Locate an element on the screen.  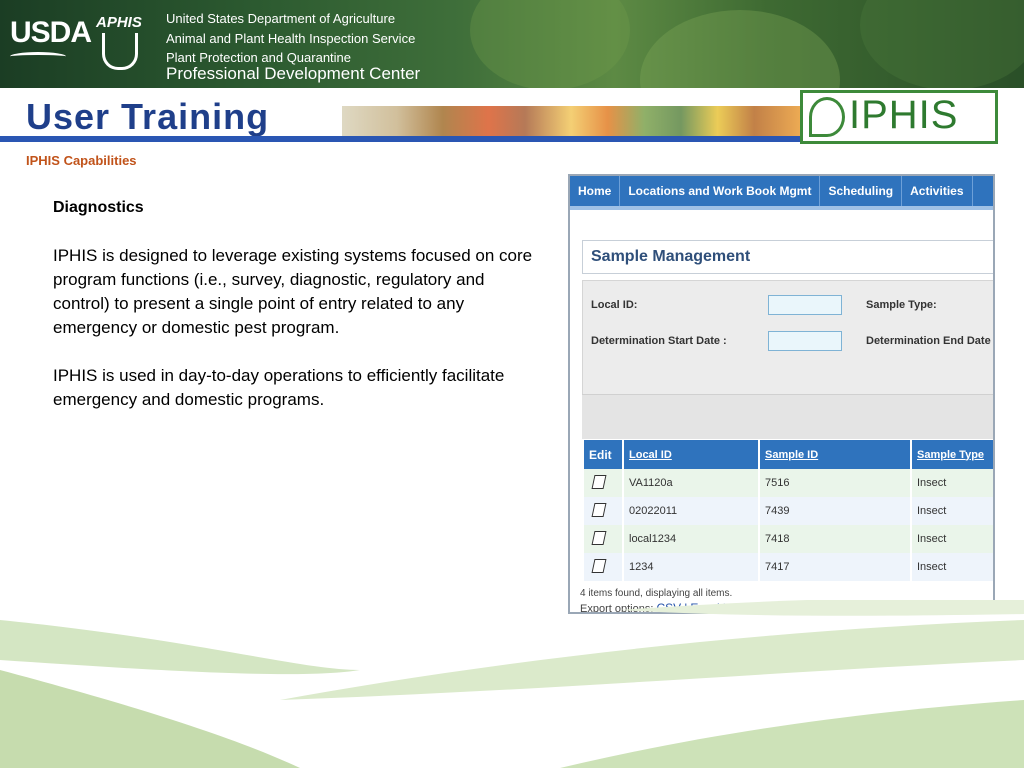
table-row: 1234 7417 Insect is located at coordinates (788, 567).